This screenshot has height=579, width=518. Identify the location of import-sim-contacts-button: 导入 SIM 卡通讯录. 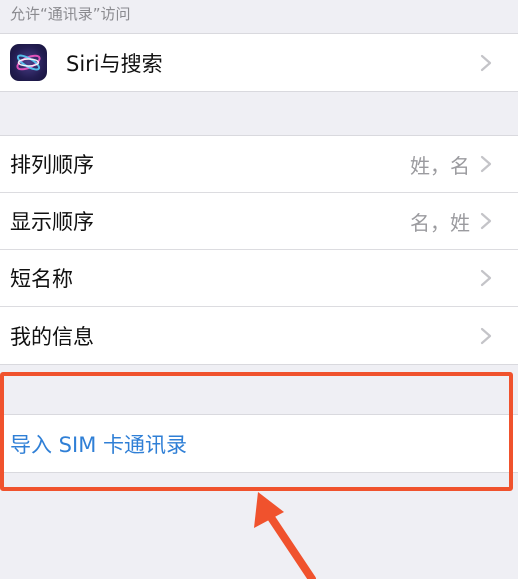
(259, 443).